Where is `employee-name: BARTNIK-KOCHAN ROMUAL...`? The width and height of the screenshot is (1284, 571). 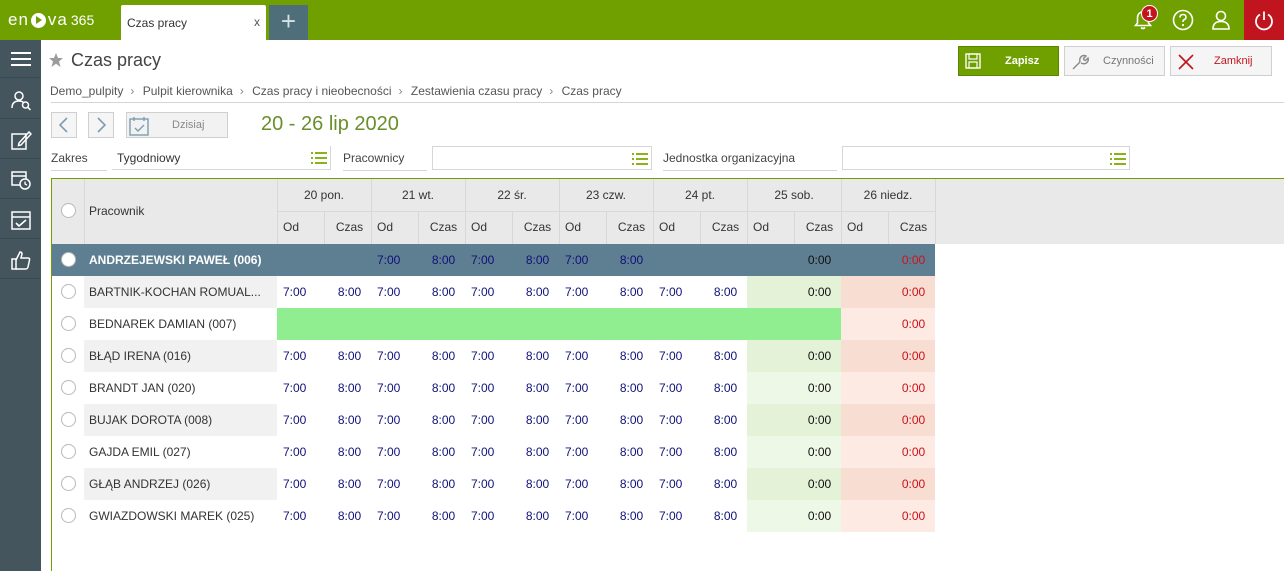
employee-name: BARTNIK-KOCHAN ROMUAL... is located at coordinates (180, 292).